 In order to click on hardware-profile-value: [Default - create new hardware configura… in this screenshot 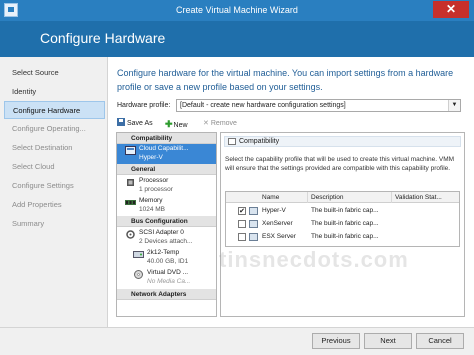, I will do `click(263, 105)`.